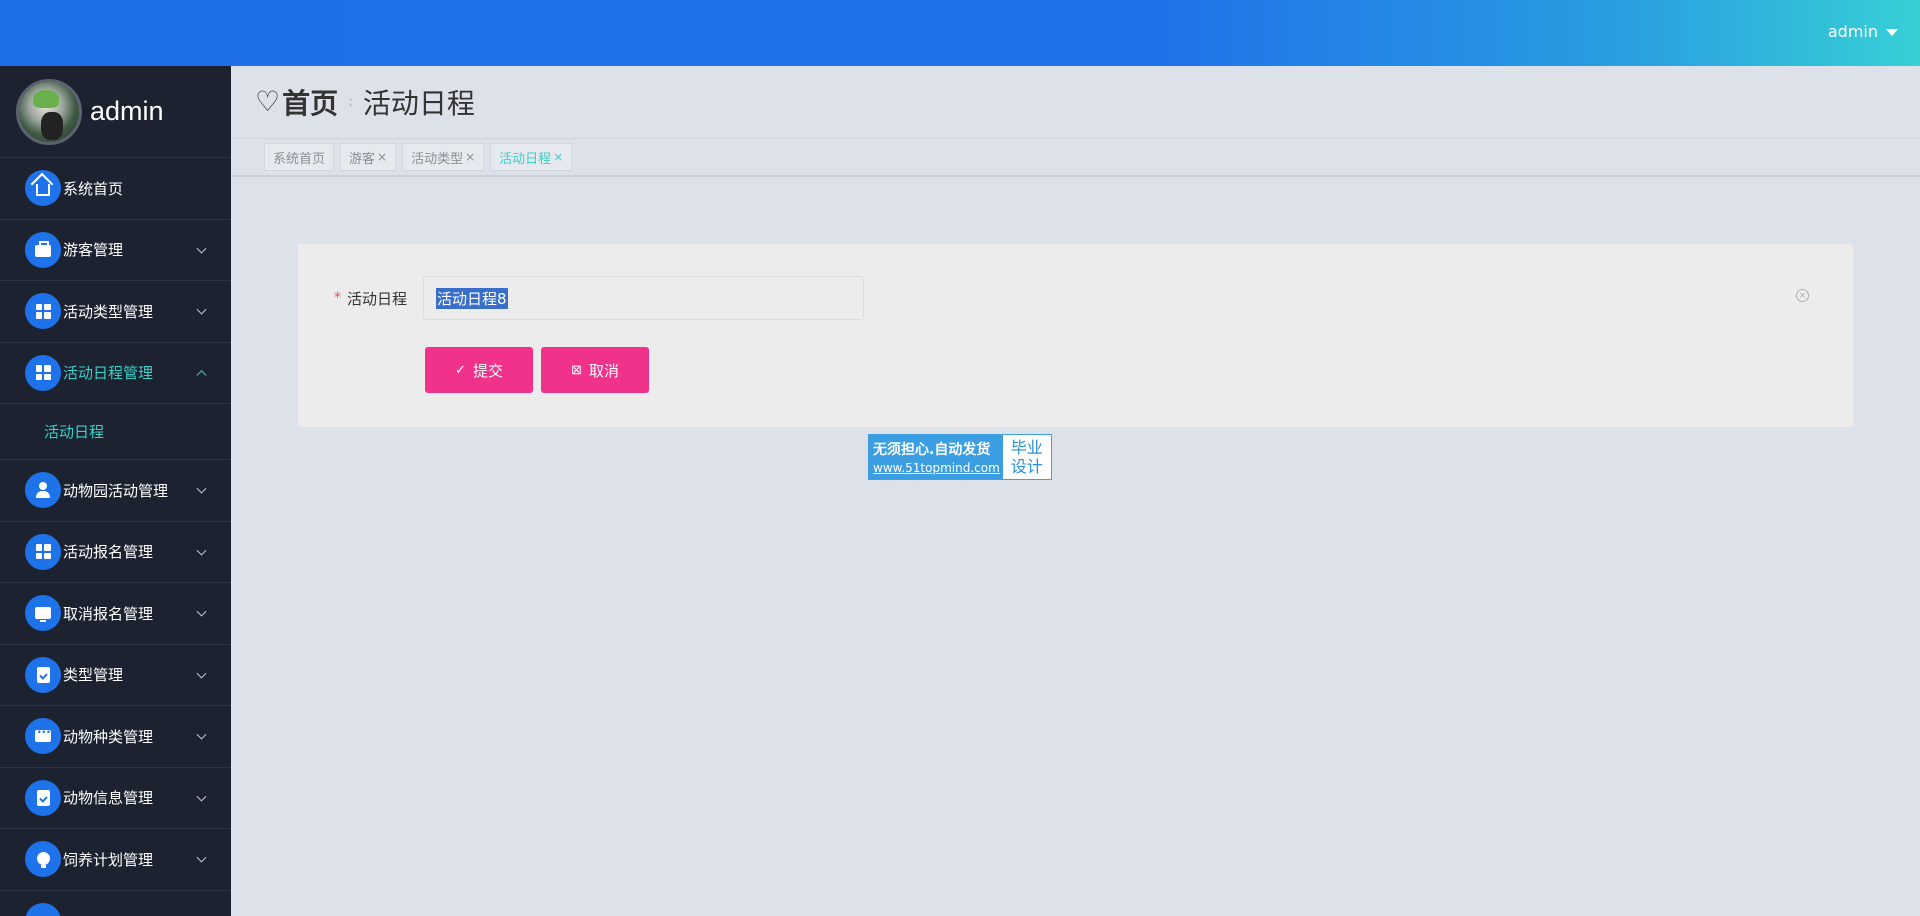  I want to click on watermark-badge: 无须担心.自动发货 www.51topmind.com 毕业 设计, so click(960, 457).